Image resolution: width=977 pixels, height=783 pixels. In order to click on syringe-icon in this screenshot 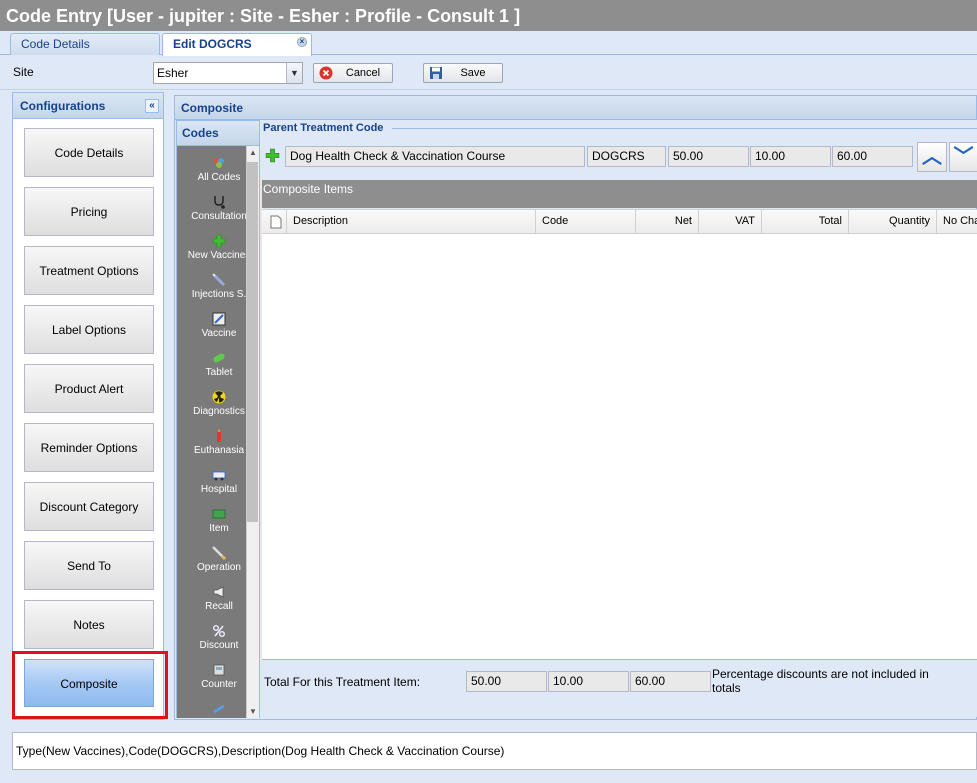, I will do `click(219, 280)`.